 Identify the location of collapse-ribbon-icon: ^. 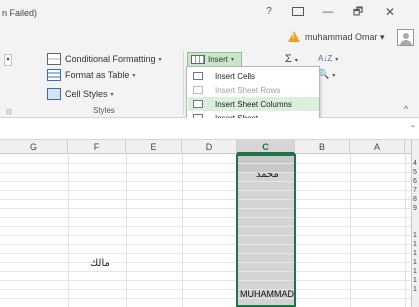
(406, 109).